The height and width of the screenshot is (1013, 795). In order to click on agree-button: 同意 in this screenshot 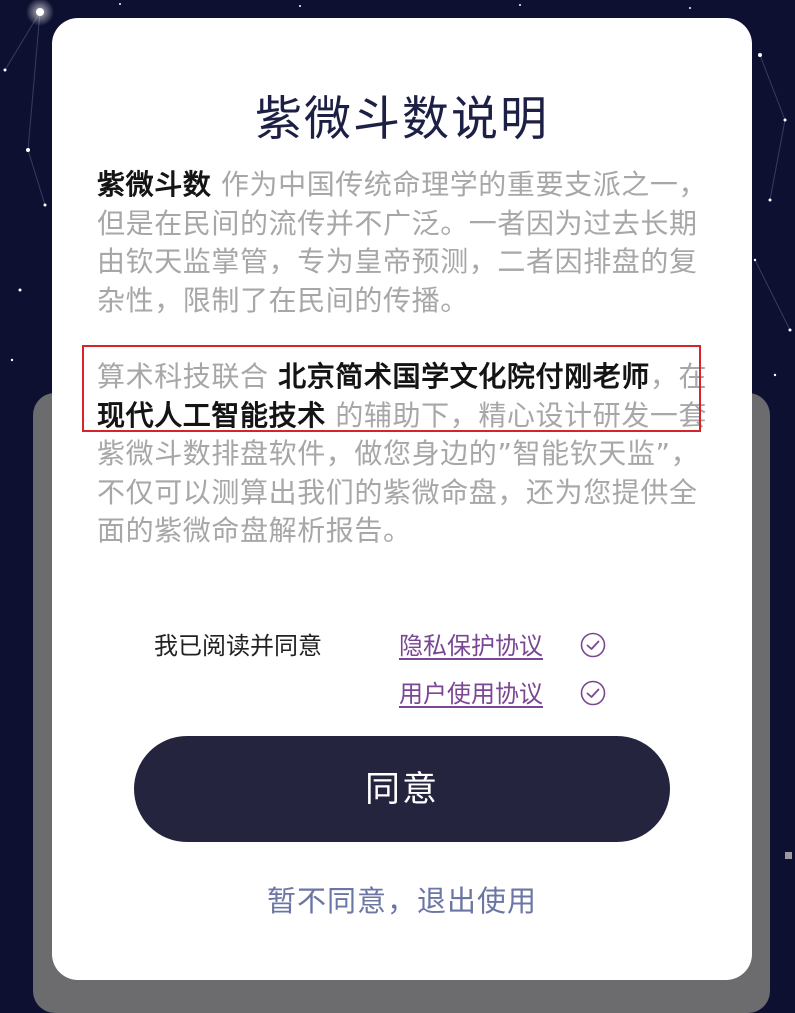, I will do `click(402, 789)`.